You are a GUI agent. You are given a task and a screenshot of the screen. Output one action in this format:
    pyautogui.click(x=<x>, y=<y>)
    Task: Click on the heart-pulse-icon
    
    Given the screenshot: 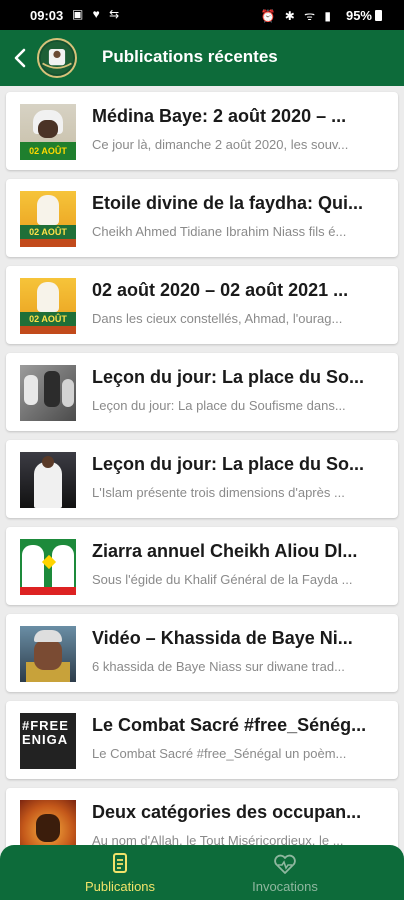 What is the action you would take?
    pyautogui.click(x=285, y=864)
    